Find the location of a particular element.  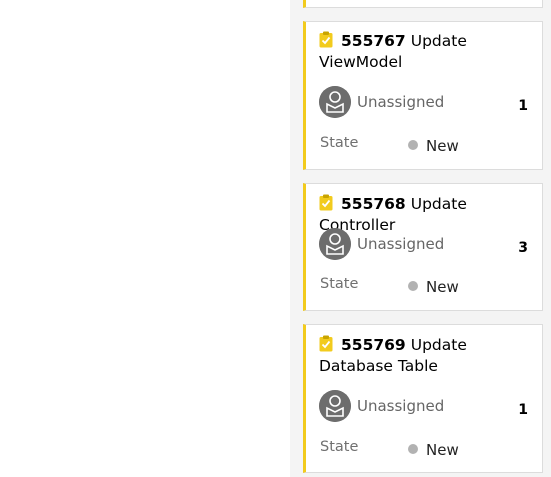

card-title-row: 555769 Update Database Table is located at coordinates (426, 356).